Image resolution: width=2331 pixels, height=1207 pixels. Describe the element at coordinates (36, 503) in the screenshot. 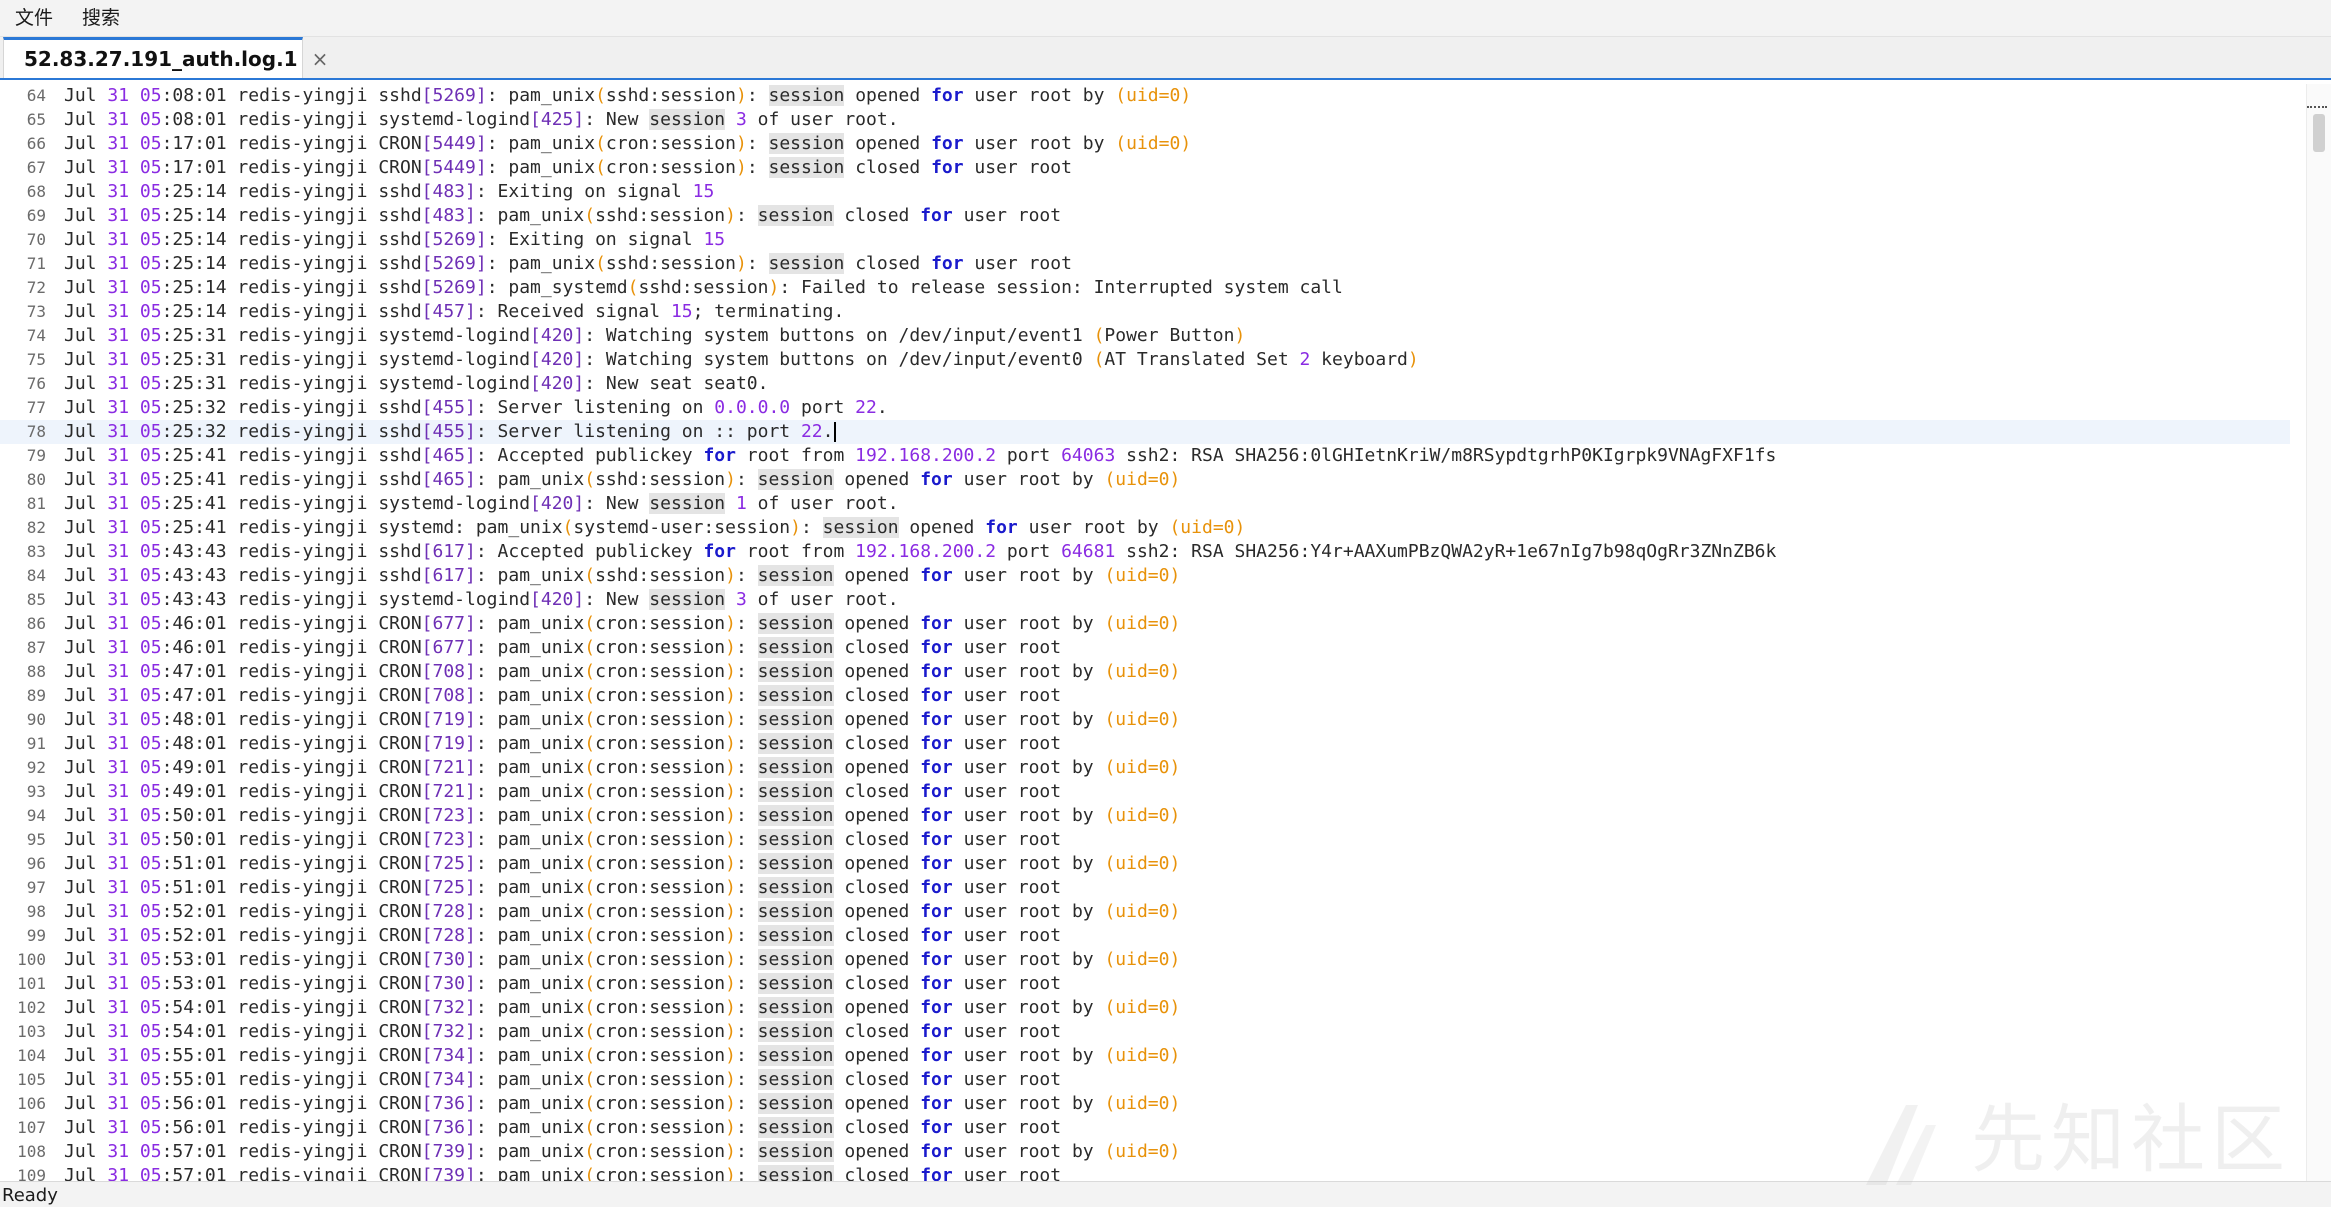

I see `line-number: 81` at that location.